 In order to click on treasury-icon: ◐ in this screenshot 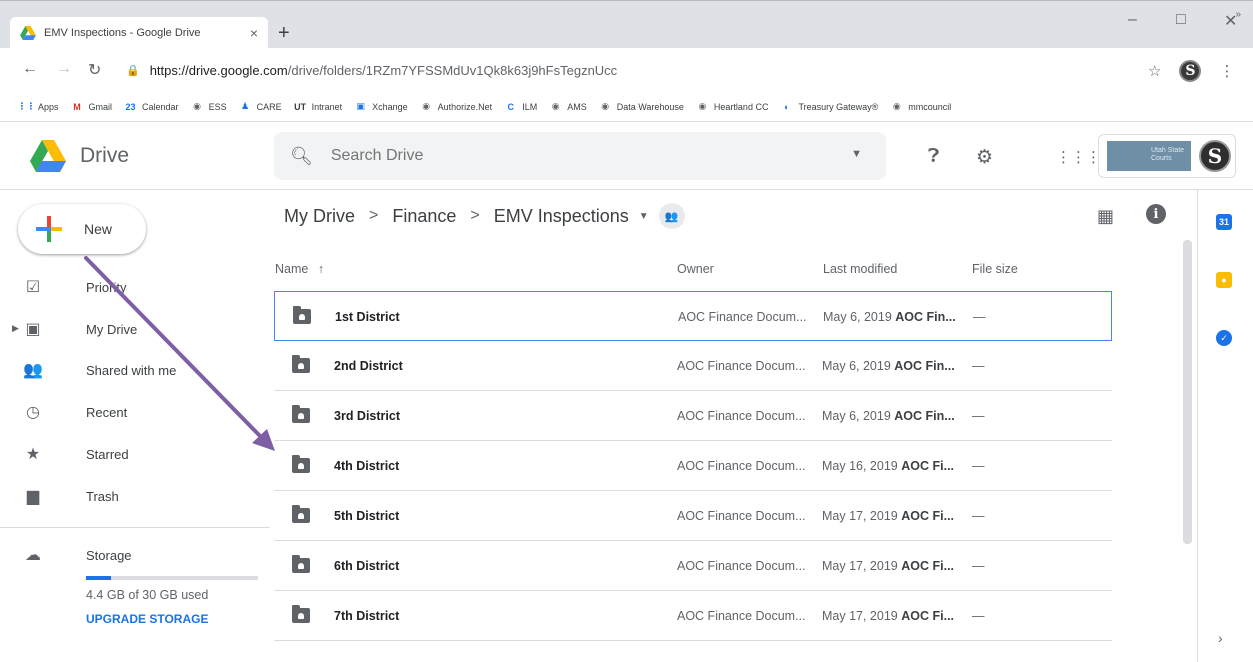, I will do `click(787, 106)`.